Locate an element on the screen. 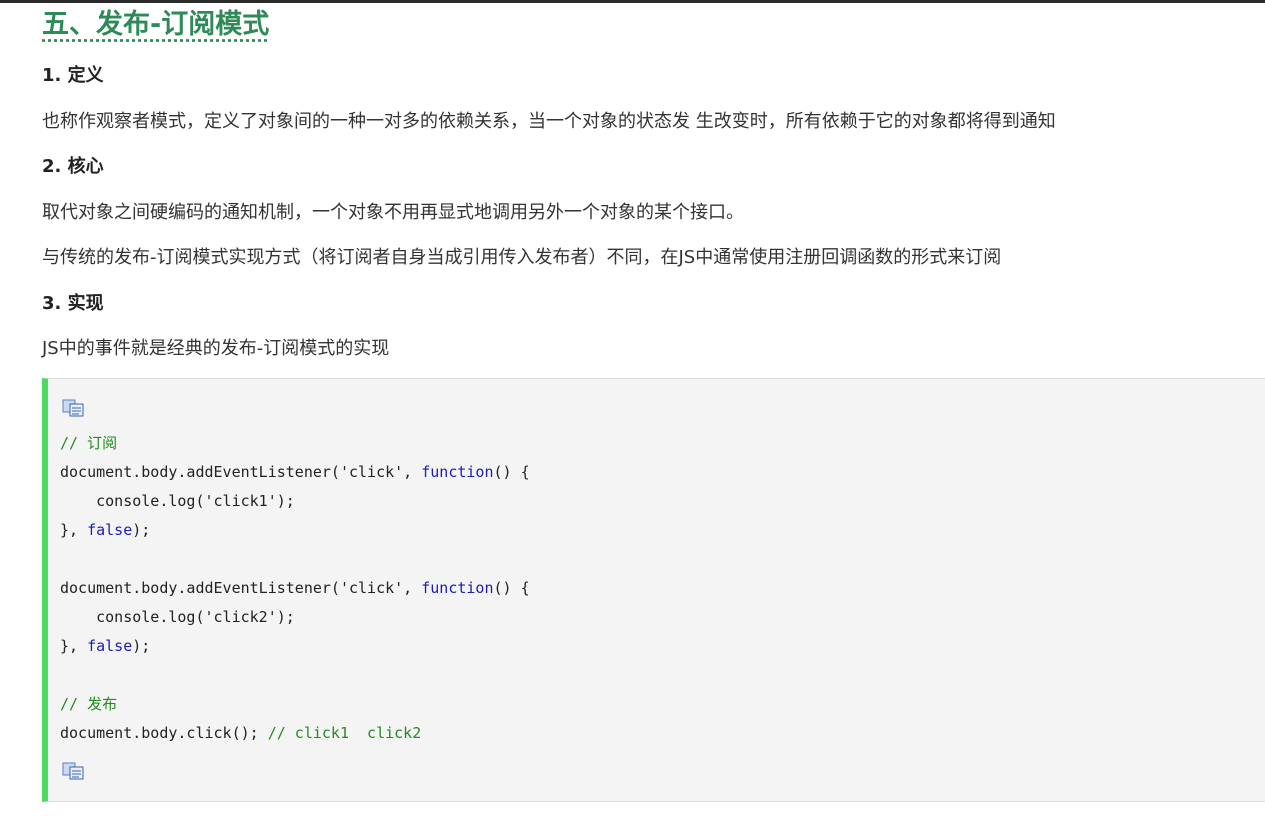 The height and width of the screenshot is (818, 1265). code-line: console.log('click1'); is located at coordinates (295, 501).